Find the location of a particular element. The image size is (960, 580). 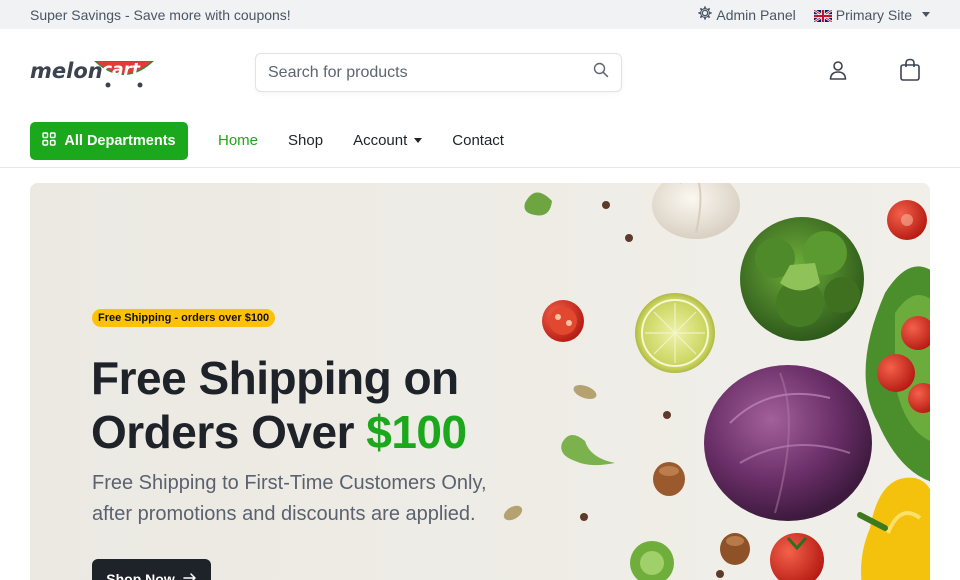

melon-cart-logo-icon: melon cart is located at coordinates (92, 73).